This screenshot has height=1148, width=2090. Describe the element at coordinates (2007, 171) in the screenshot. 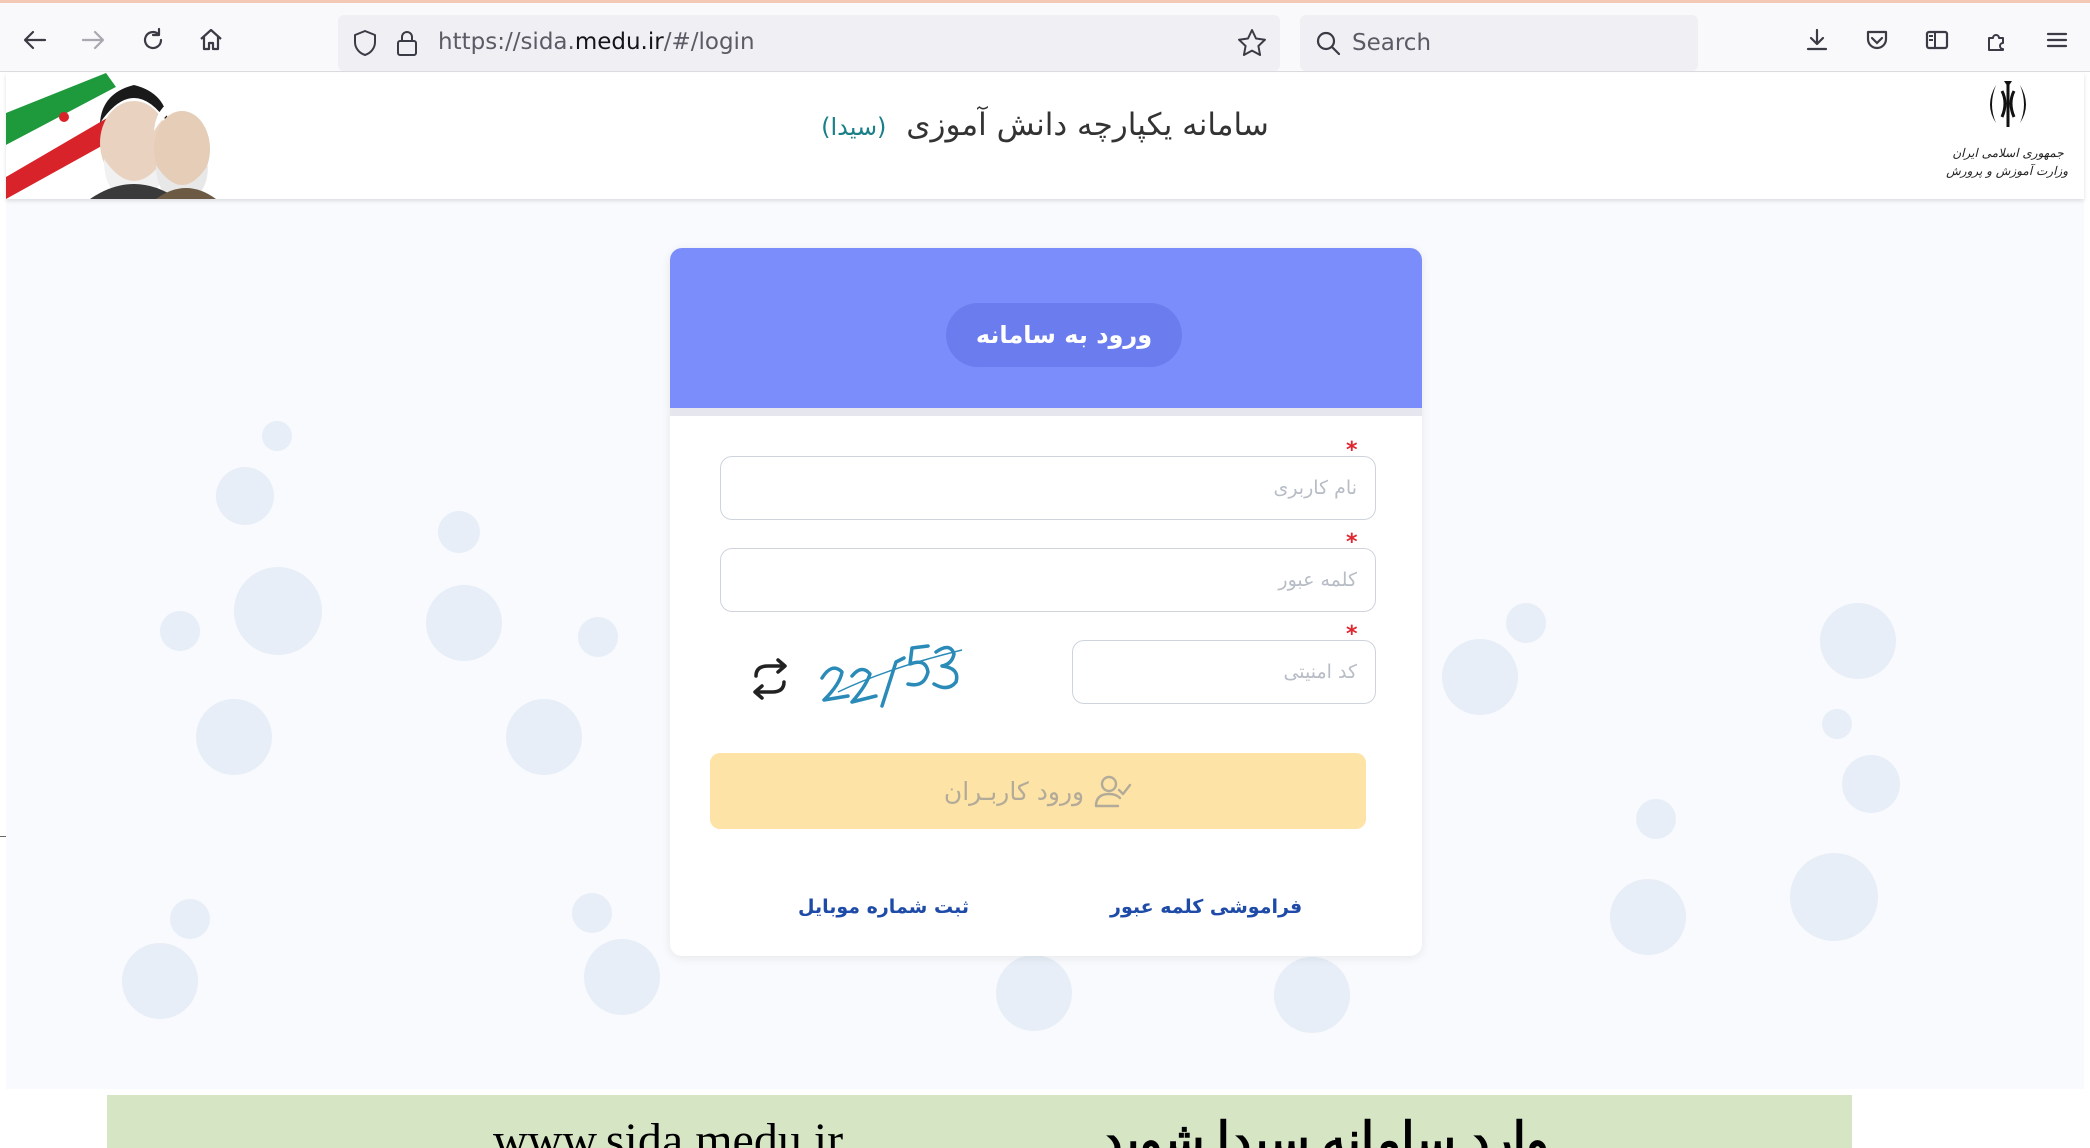

I see `logo-text-line2: وزارت آموزش و پرورش` at that location.